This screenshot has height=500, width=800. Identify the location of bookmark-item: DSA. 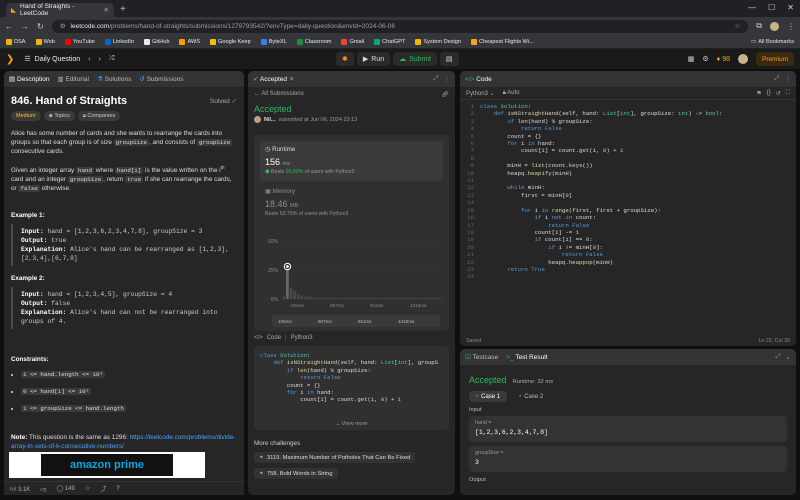
(16, 41).